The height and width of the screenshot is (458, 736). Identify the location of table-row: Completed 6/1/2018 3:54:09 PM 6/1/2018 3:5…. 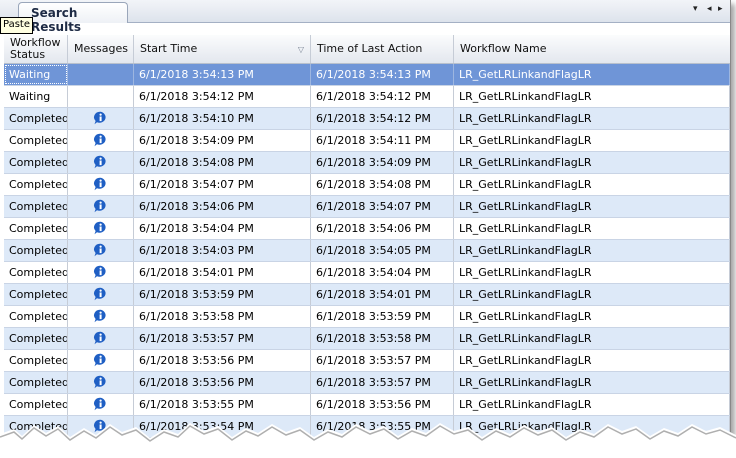
(367, 141).